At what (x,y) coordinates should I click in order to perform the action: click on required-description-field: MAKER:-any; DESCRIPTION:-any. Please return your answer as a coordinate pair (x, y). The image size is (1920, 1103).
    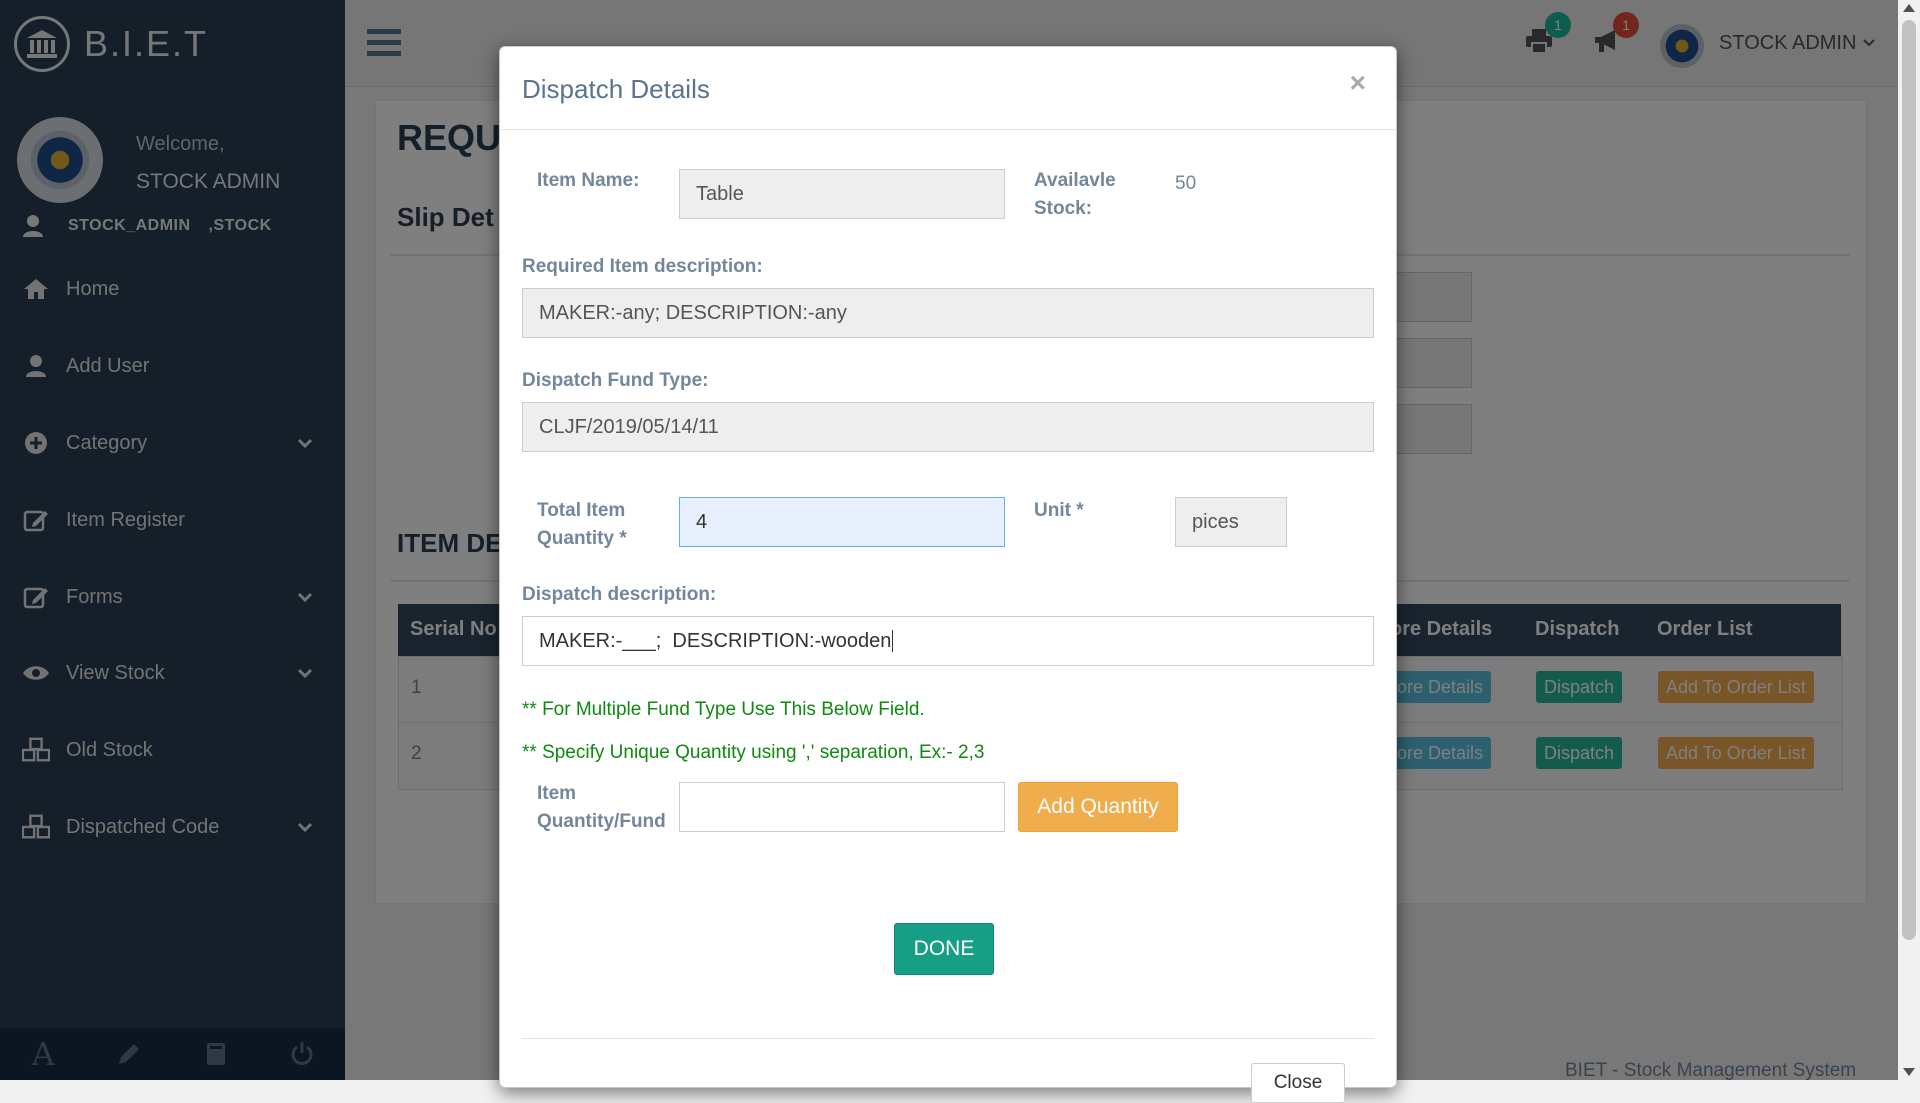
    Looking at the image, I should click on (948, 313).